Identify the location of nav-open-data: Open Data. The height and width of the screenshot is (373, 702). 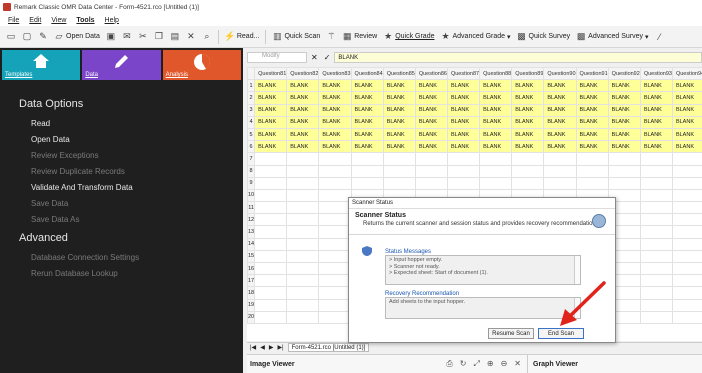
(121, 140).